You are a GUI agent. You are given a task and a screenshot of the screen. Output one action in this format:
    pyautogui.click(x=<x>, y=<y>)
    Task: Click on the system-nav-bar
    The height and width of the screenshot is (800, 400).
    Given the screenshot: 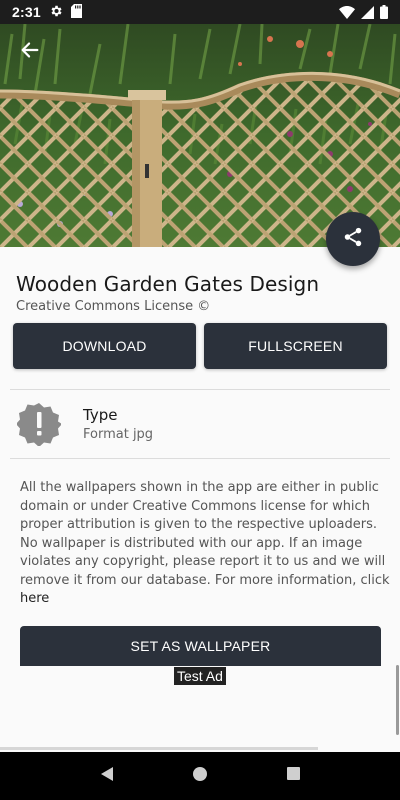 What is the action you would take?
    pyautogui.click(x=200, y=776)
    